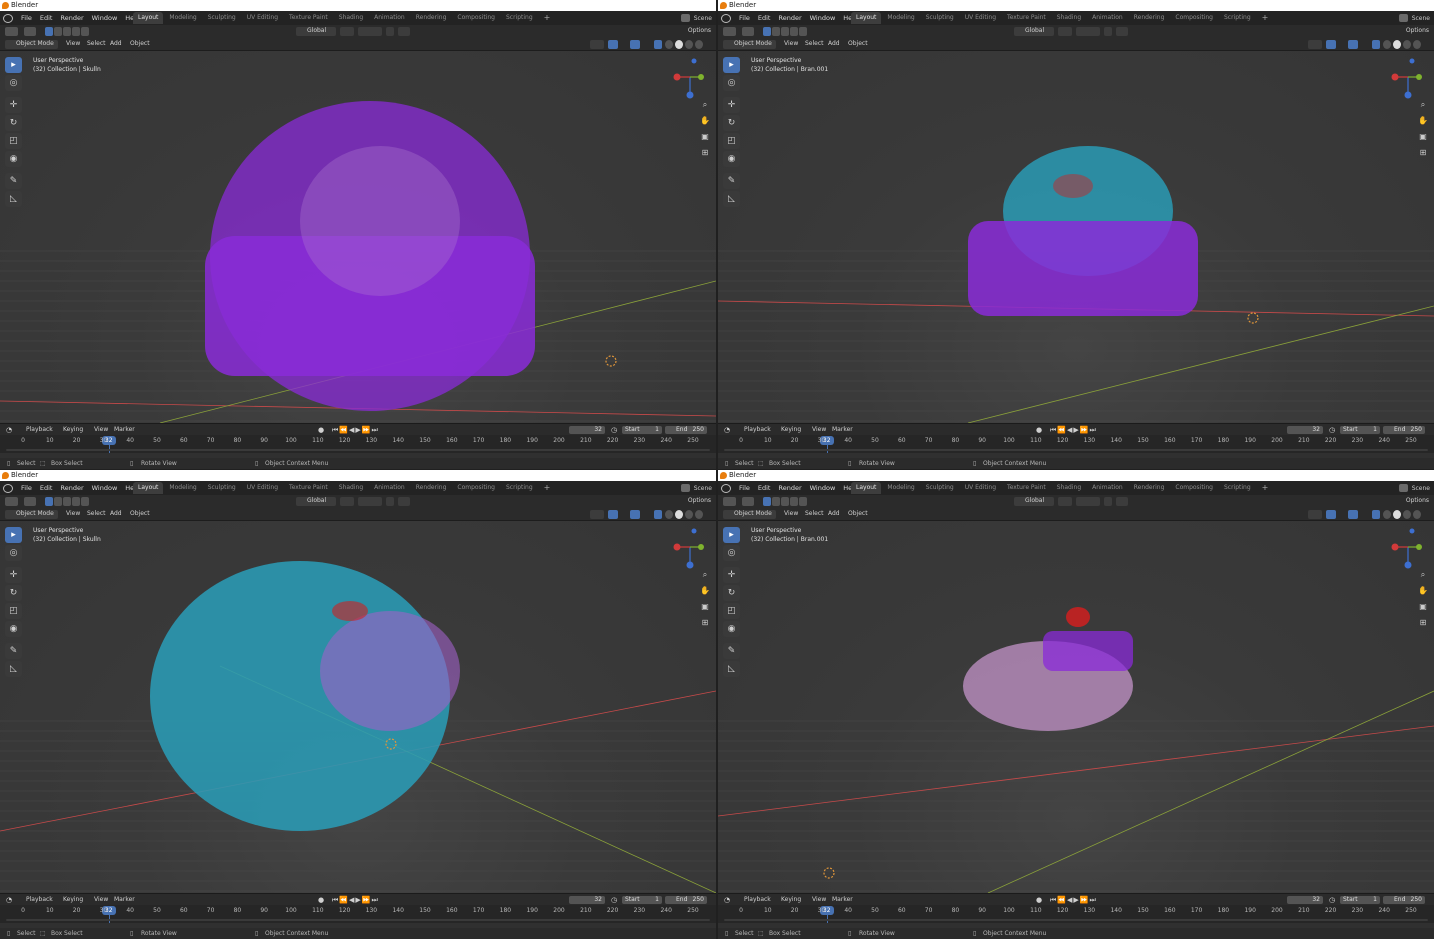 Image resolution: width=1434 pixels, height=939 pixels. What do you see at coordinates (688, 550) in the screenshot?
I see `navigation-gizmo` at bounding box center [688, 550].